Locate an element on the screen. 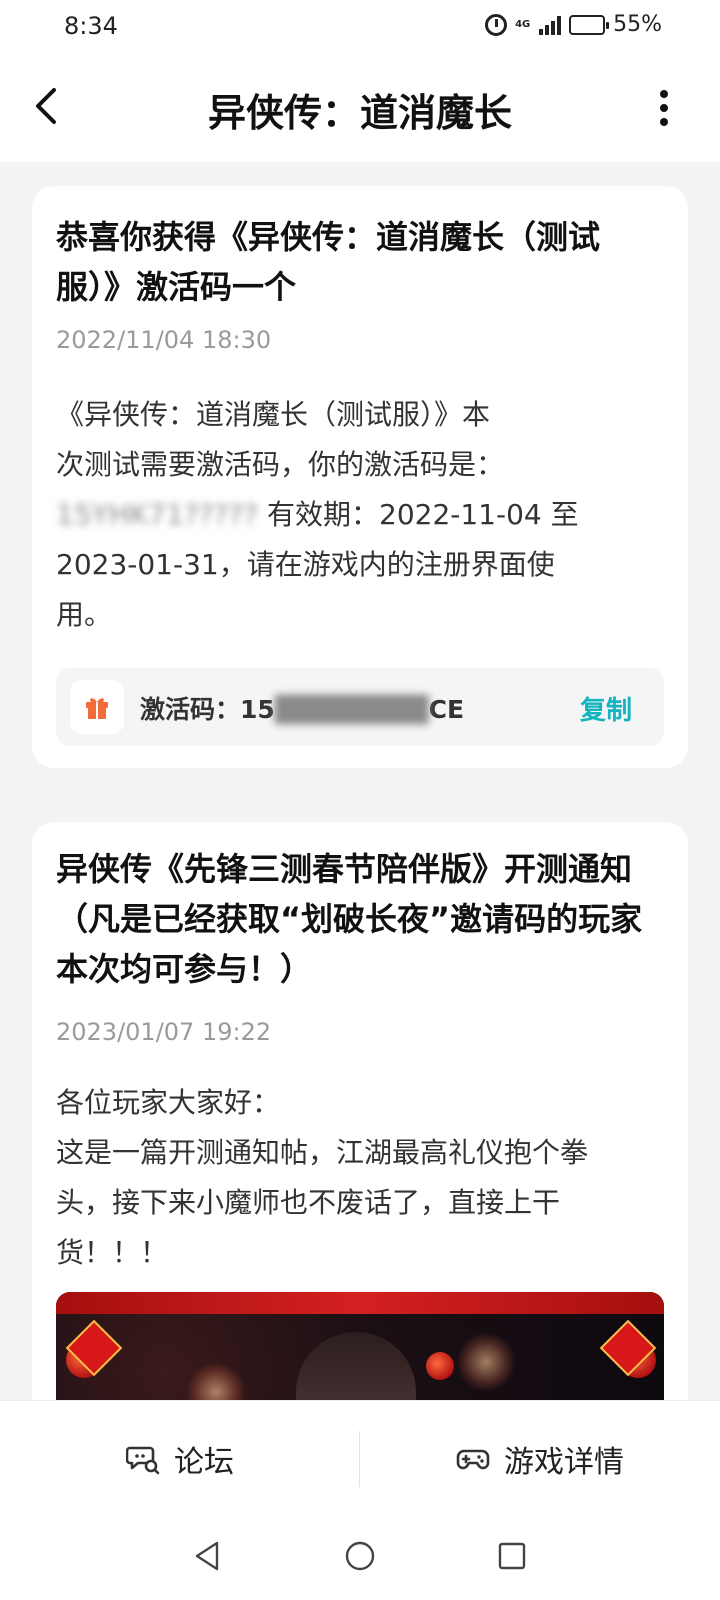 Image resolution: width=720 pixels, height=1600 pixels. post-date: 2022/11/04 18:30 is located at coordinates (164, 340).